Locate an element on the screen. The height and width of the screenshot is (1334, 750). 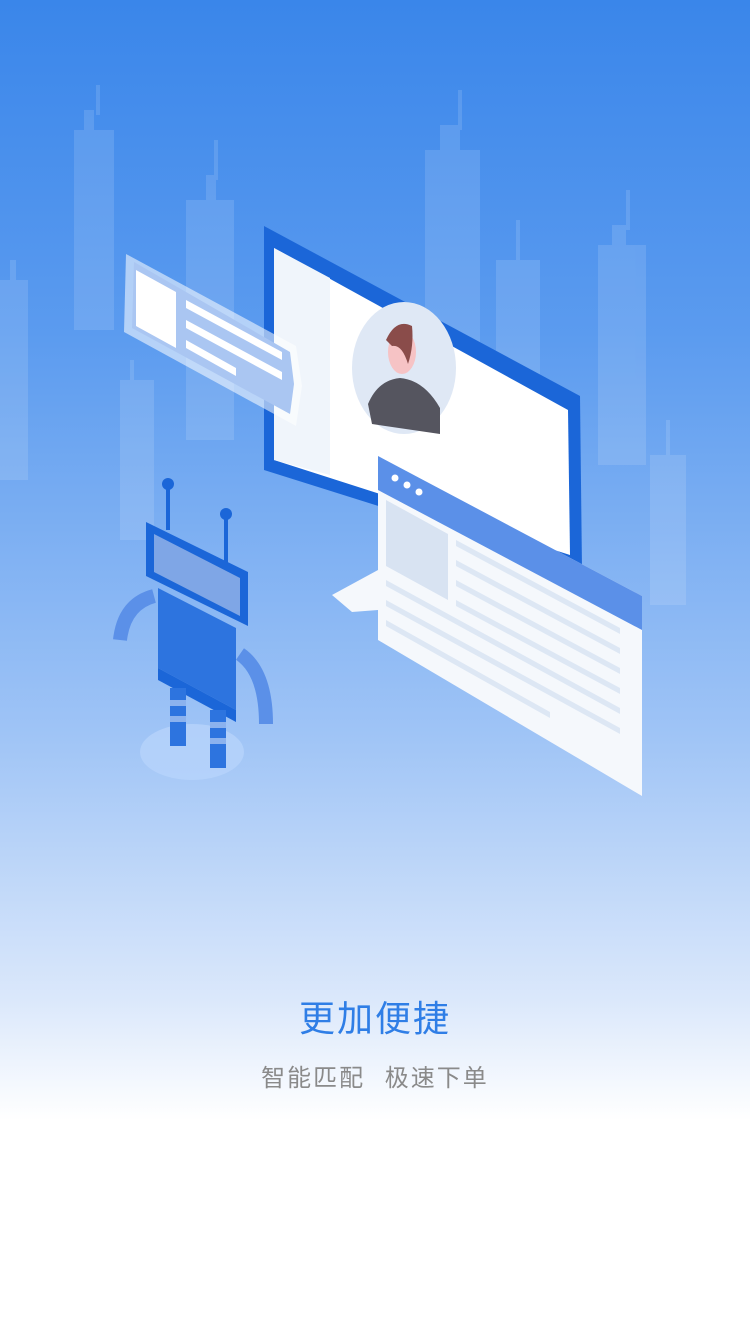
onboarding-title: 更加便捷 is located at coordinates (374, 1019).